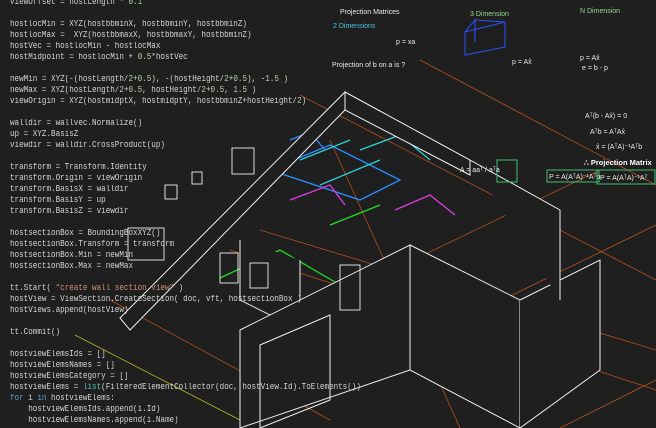 The width and height of the screenshot is (656, 428). I want to click on board-proj-3d: P = A(AᵀA)⁻¹Aᵀb, so click(575, 177).